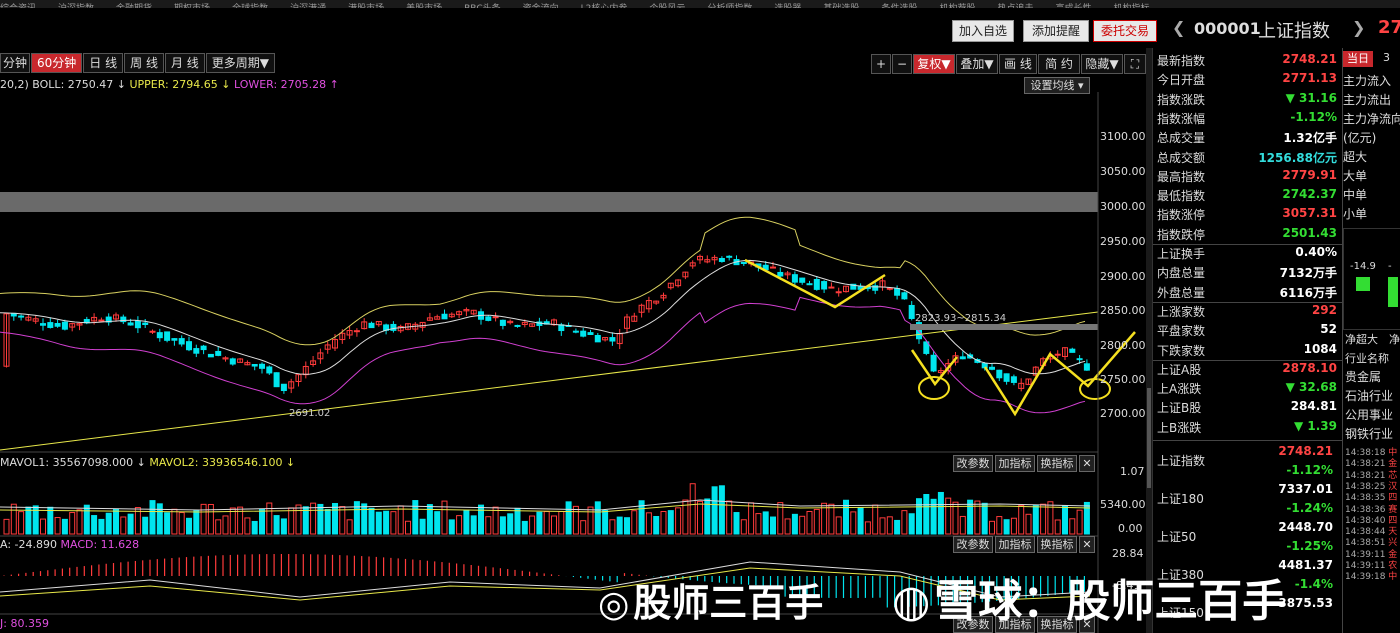 The image size is (1400, 633). I want to click on quote-label: 指数涨停, so click(1181, 215).